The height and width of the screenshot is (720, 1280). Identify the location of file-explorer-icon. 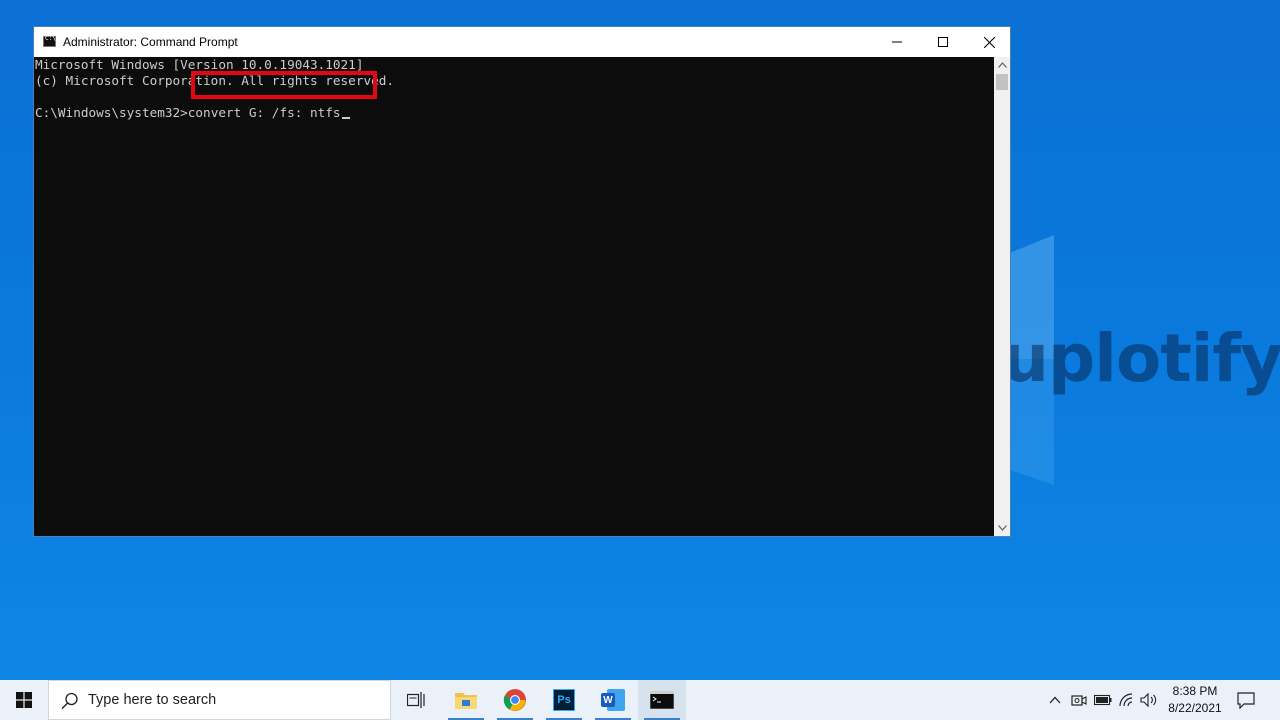
(466, 701).